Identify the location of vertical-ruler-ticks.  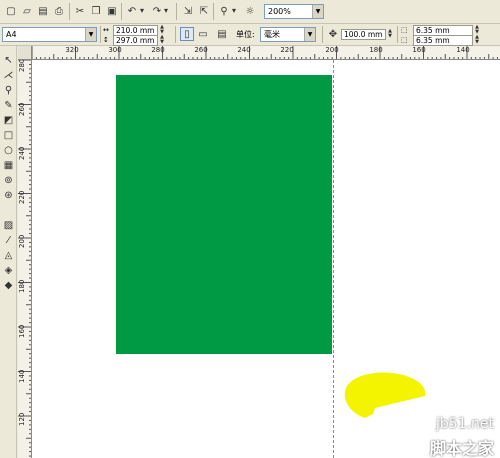
(24, 258).